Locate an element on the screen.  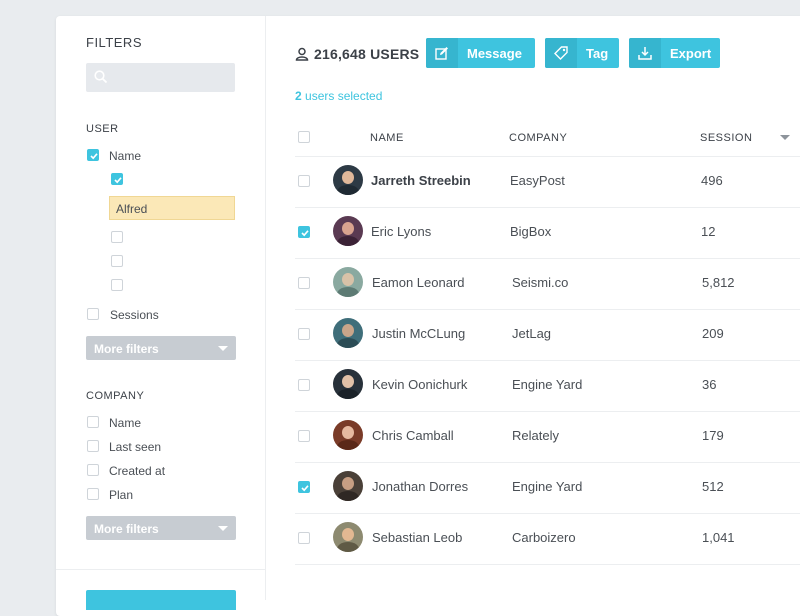
table-row: Eric Lyons BigBox 12 is located at coordinates (547, 233).